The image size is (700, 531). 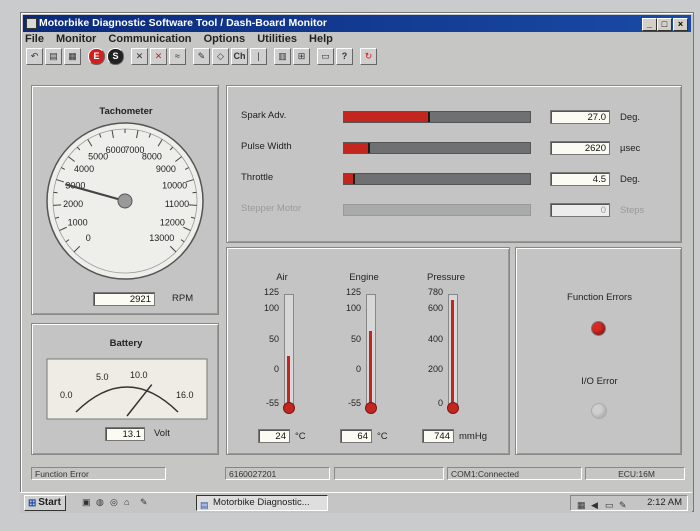 I want to click on tach-scale-label: 13000, so click(x=161, y=238).